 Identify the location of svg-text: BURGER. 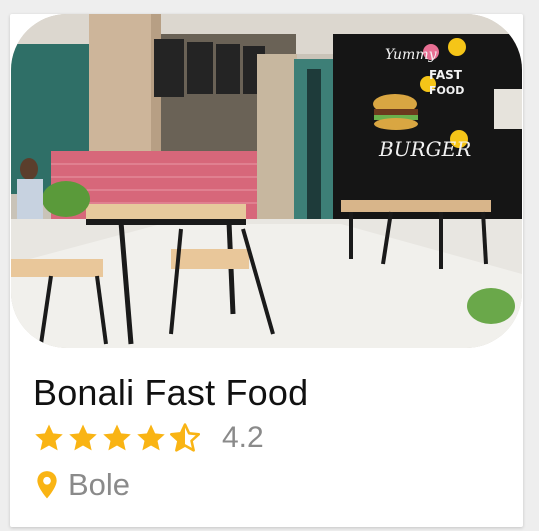
(424, 149).